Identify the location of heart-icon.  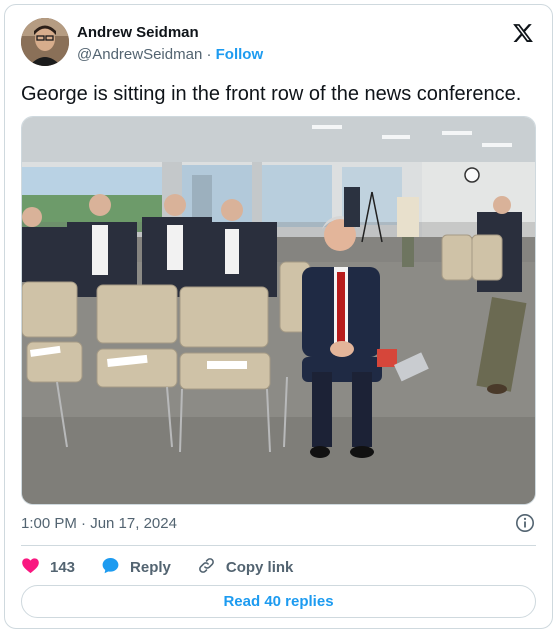
(35, 567).